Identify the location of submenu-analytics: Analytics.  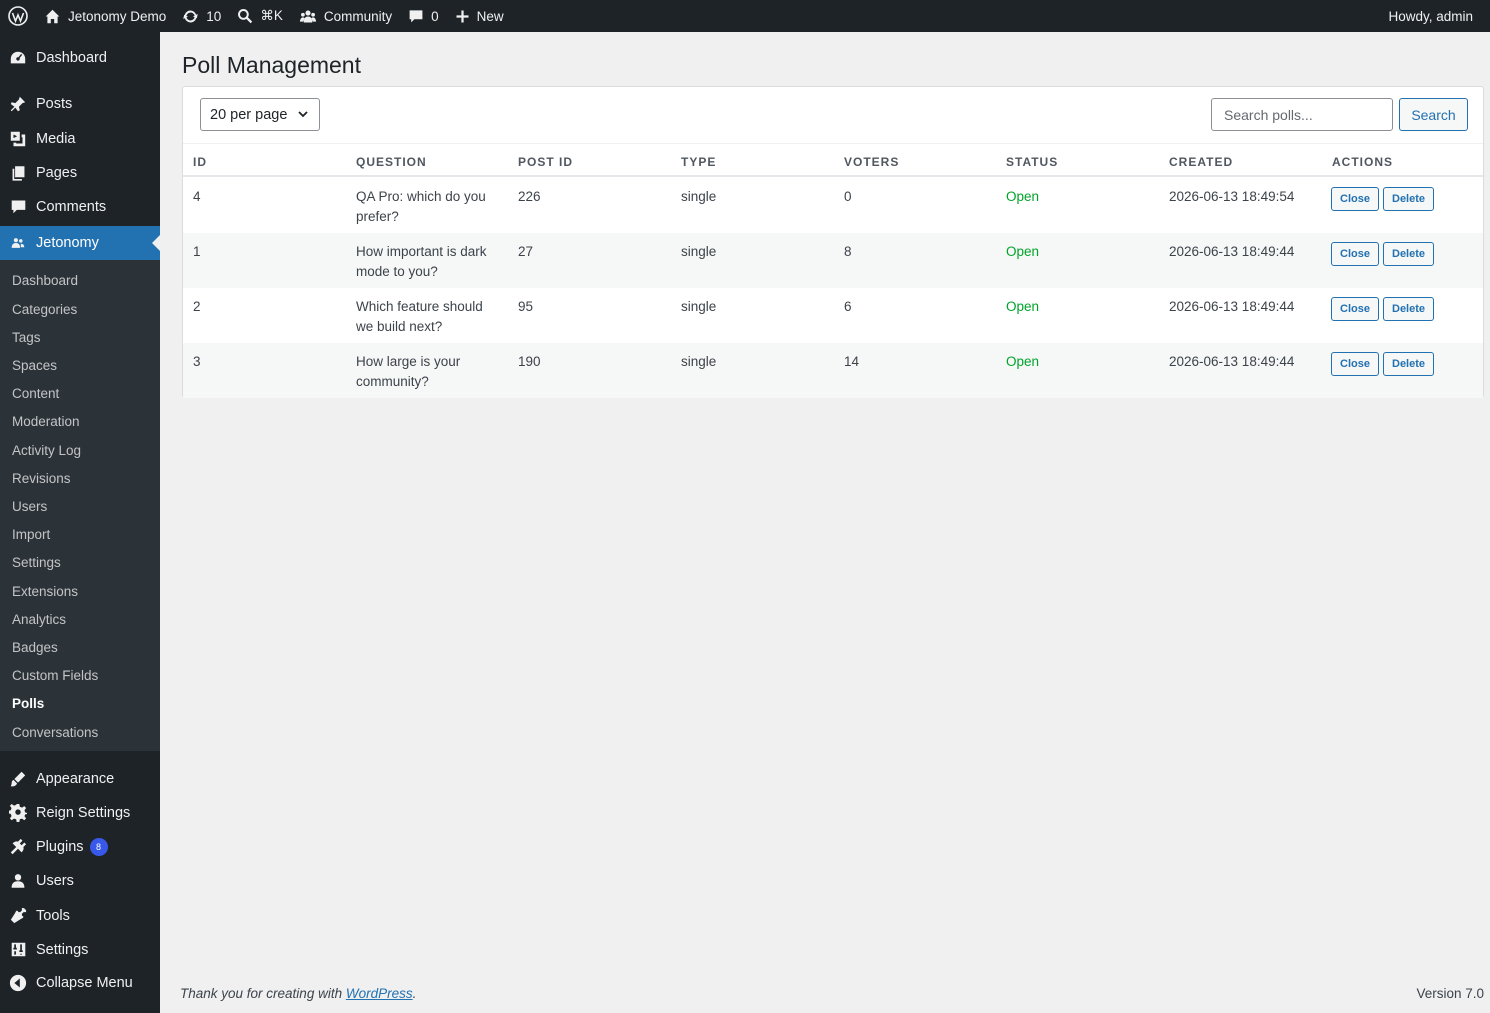
(39, 619).